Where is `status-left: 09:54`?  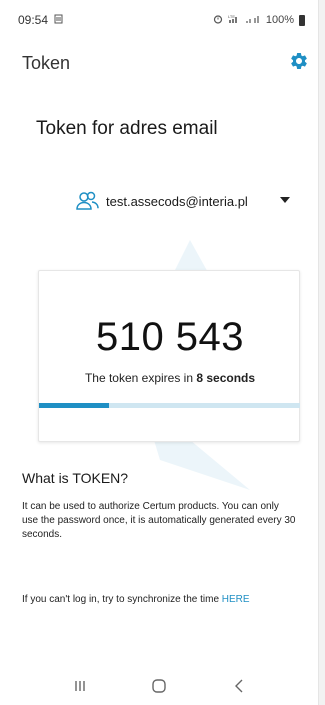
status-left: 09:54 is located at coordinates (40, 20).